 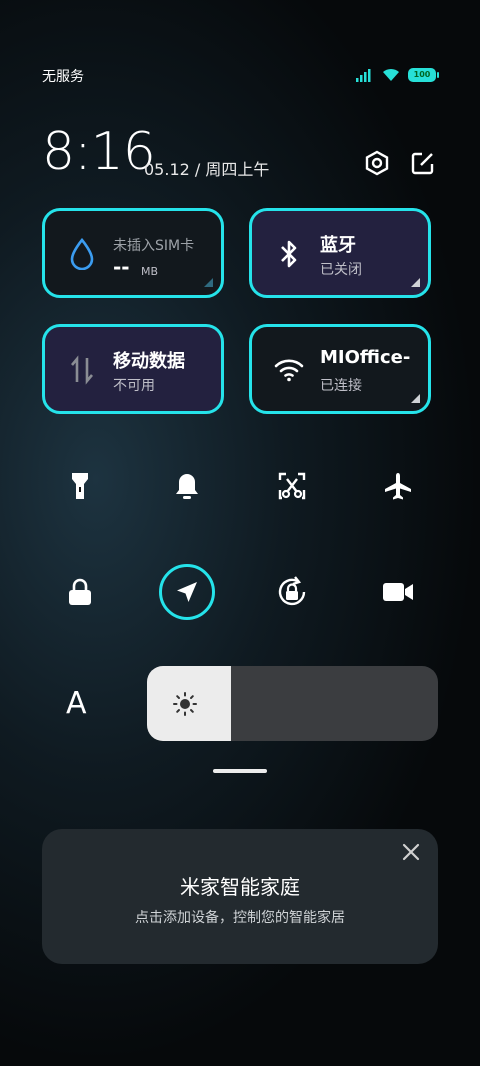 What do you see at coordinates (398, 592) in the screenshot?
I see `video-camera-icon` at bounding box center [398, 592].